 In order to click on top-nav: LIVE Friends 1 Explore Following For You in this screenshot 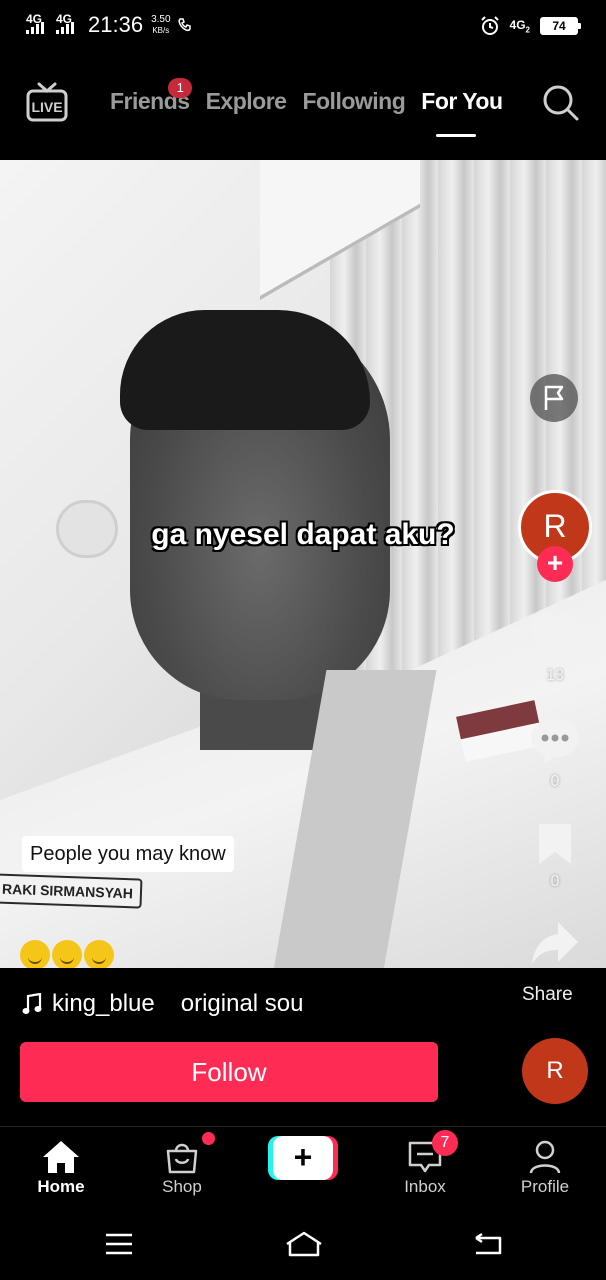, I will do `click(303, 105)`.